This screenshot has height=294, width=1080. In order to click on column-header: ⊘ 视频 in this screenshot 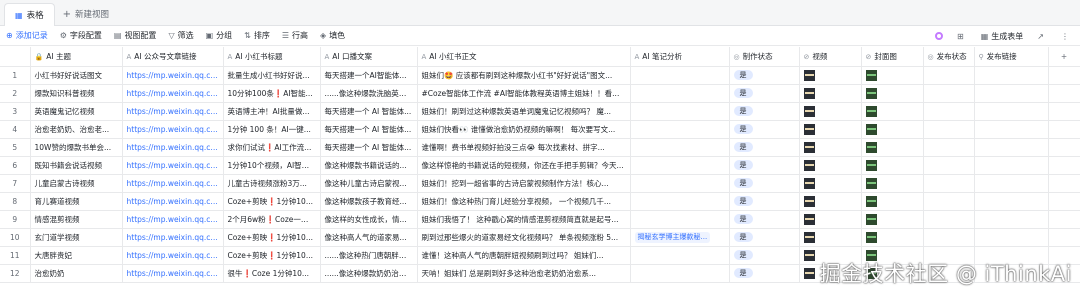, I will do `click(830, 57)`.